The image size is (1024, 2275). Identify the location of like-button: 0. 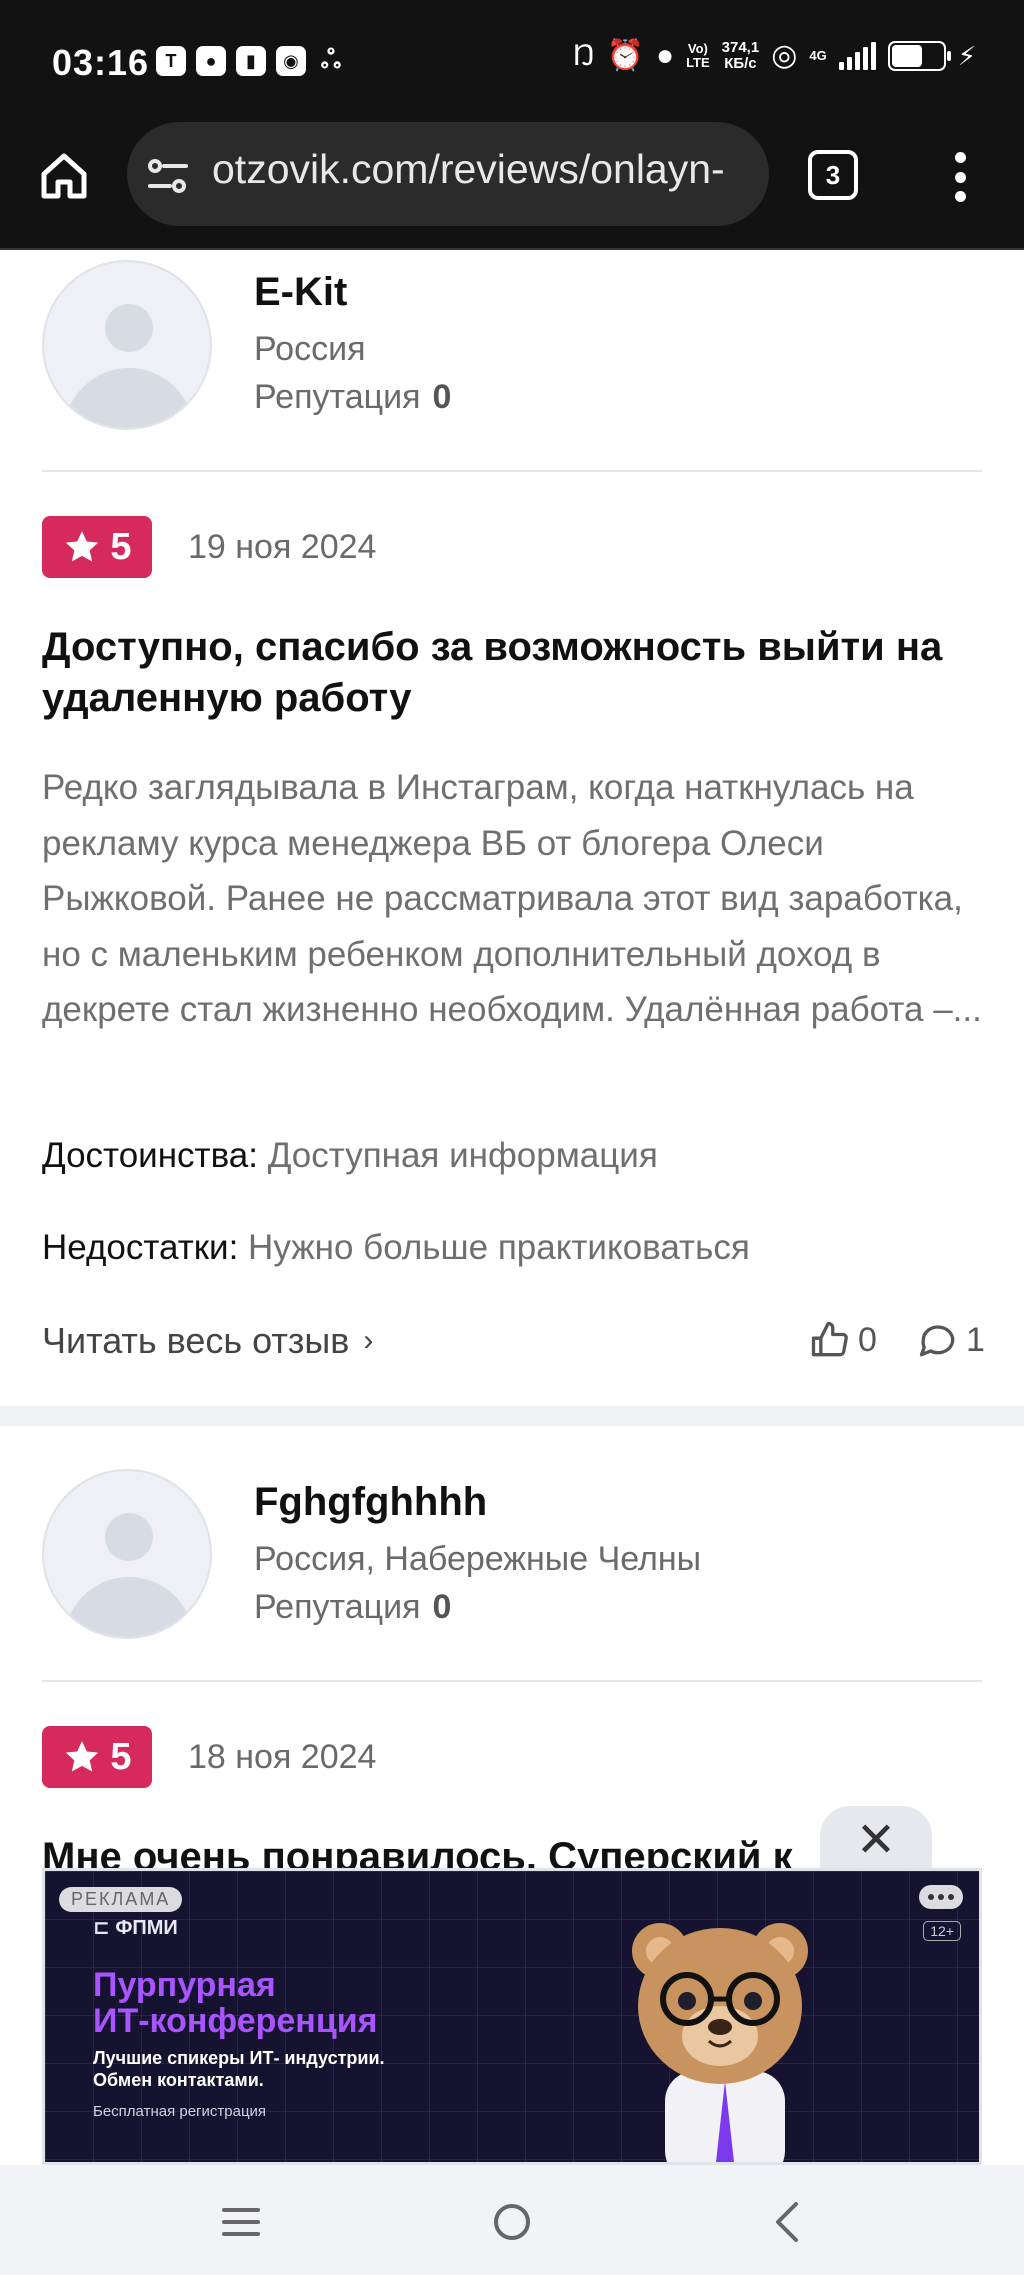
(842, 1340).